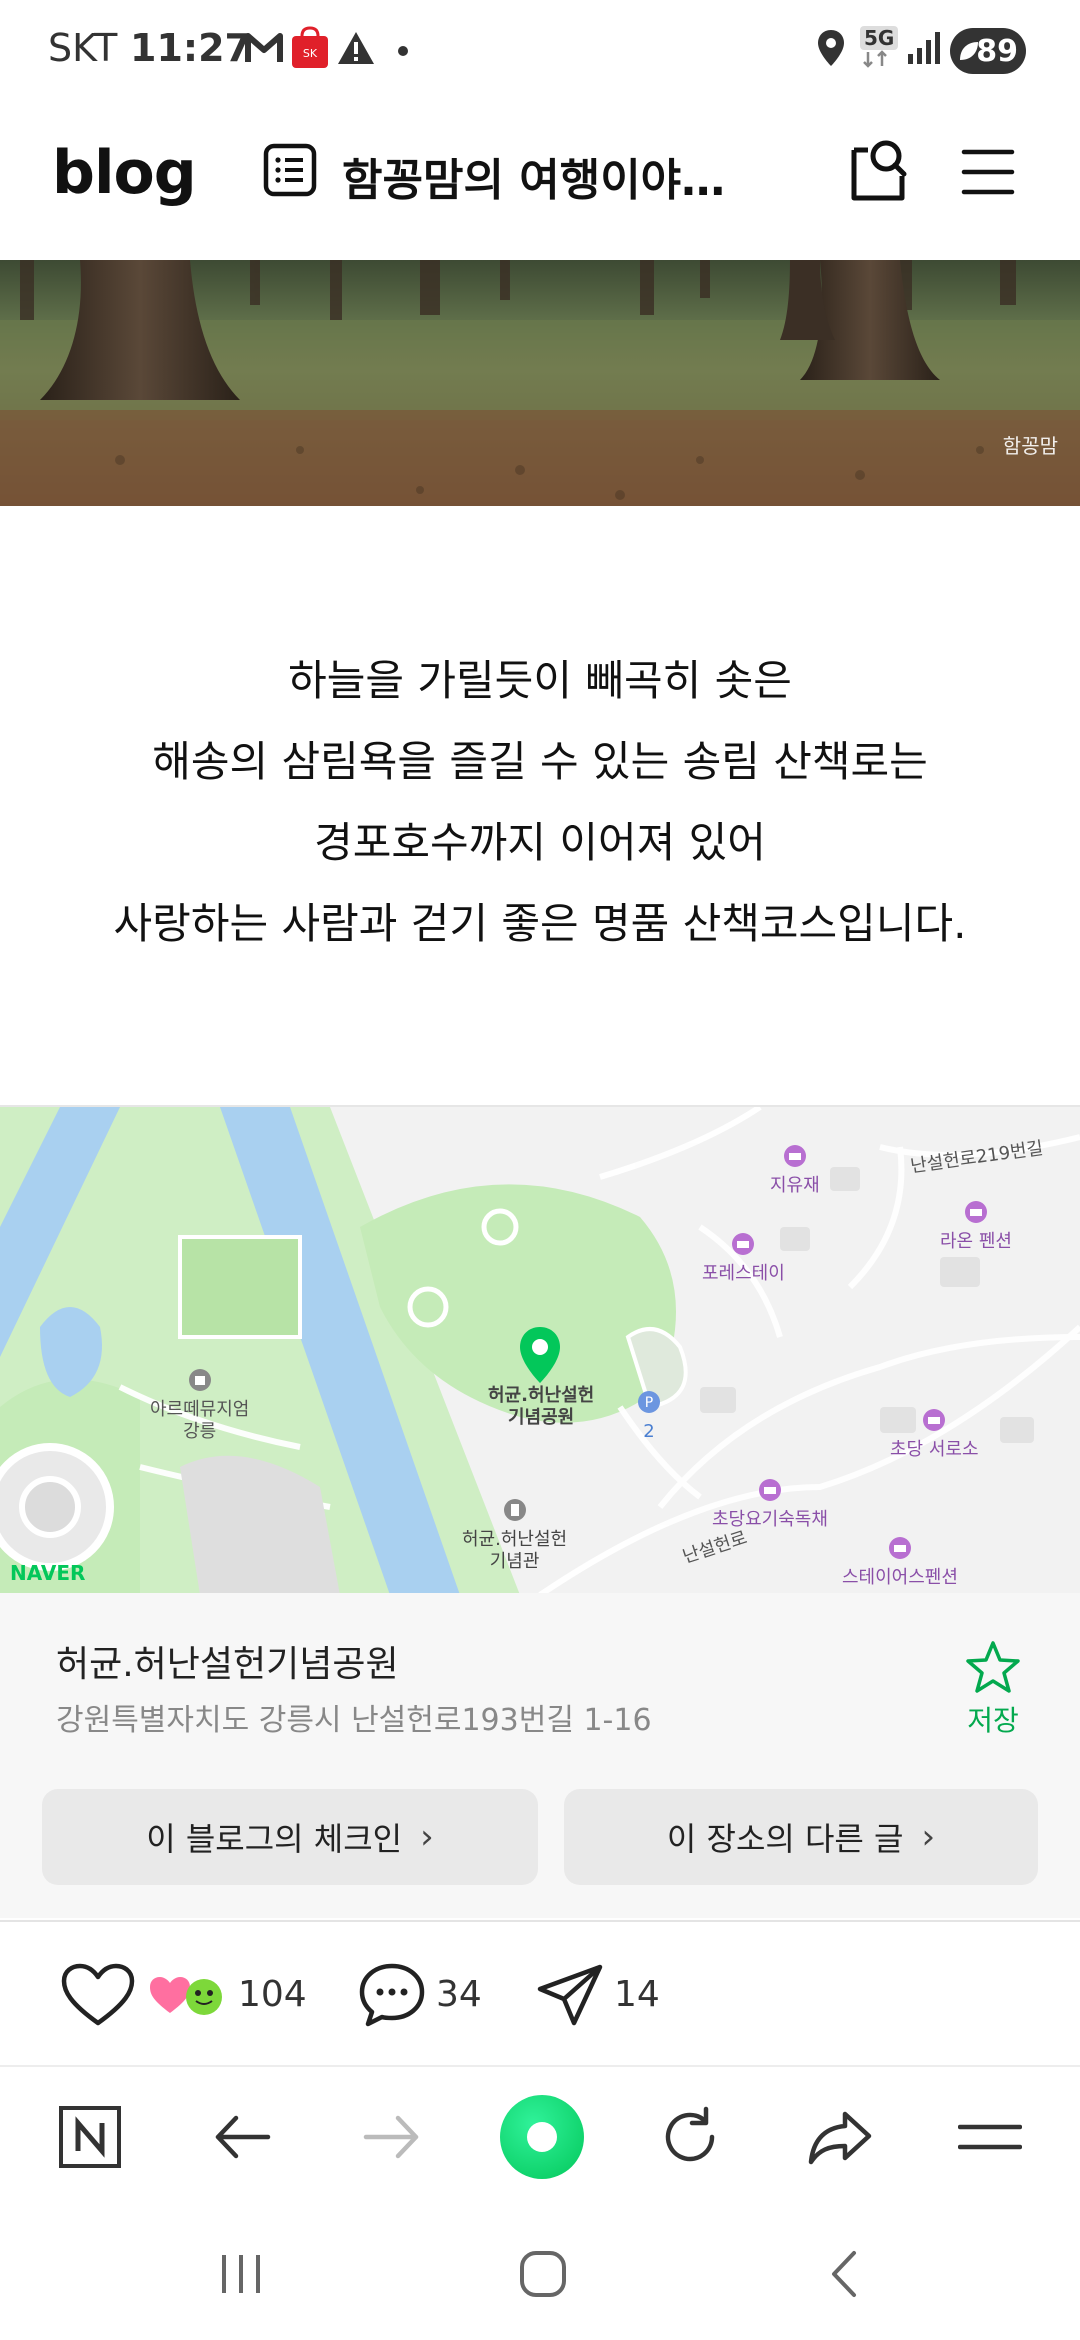 The height and width of the screenshot is (2340, 1080). What do you see at coordinates (543, 2274) in the screenshot?
I see `home-icon` at bounding box center [543, 2274].